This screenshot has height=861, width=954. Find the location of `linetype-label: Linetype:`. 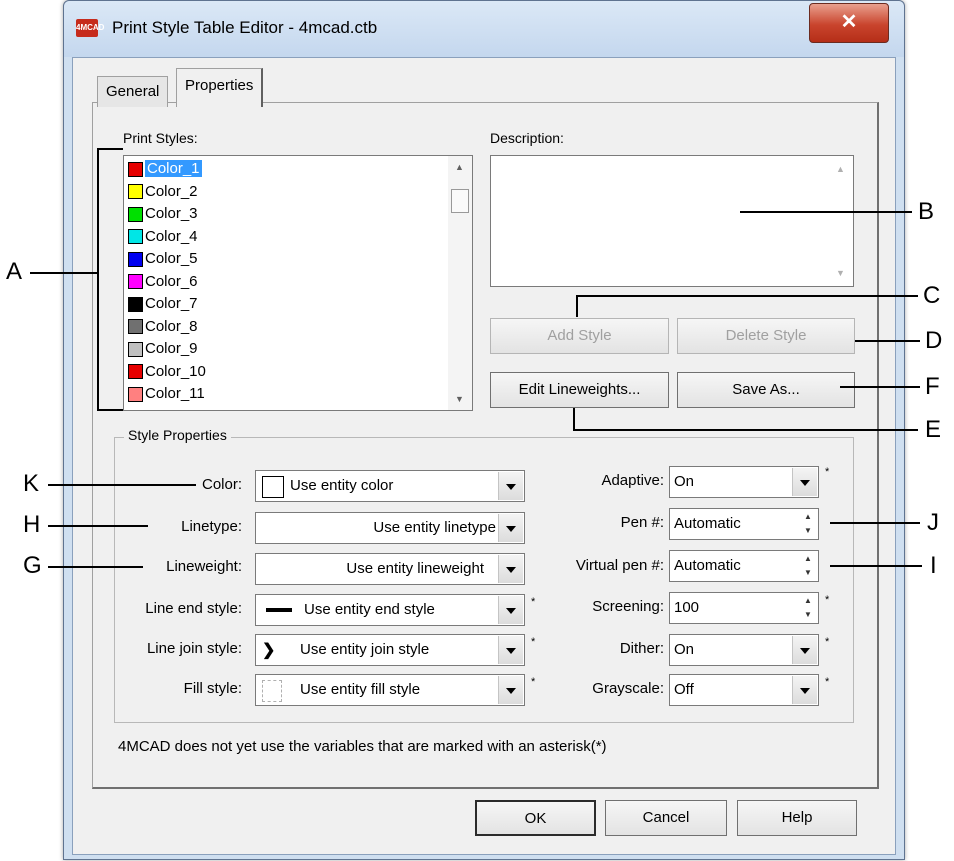

linetype-label: Linetype: is located at coordinates (211, 526).